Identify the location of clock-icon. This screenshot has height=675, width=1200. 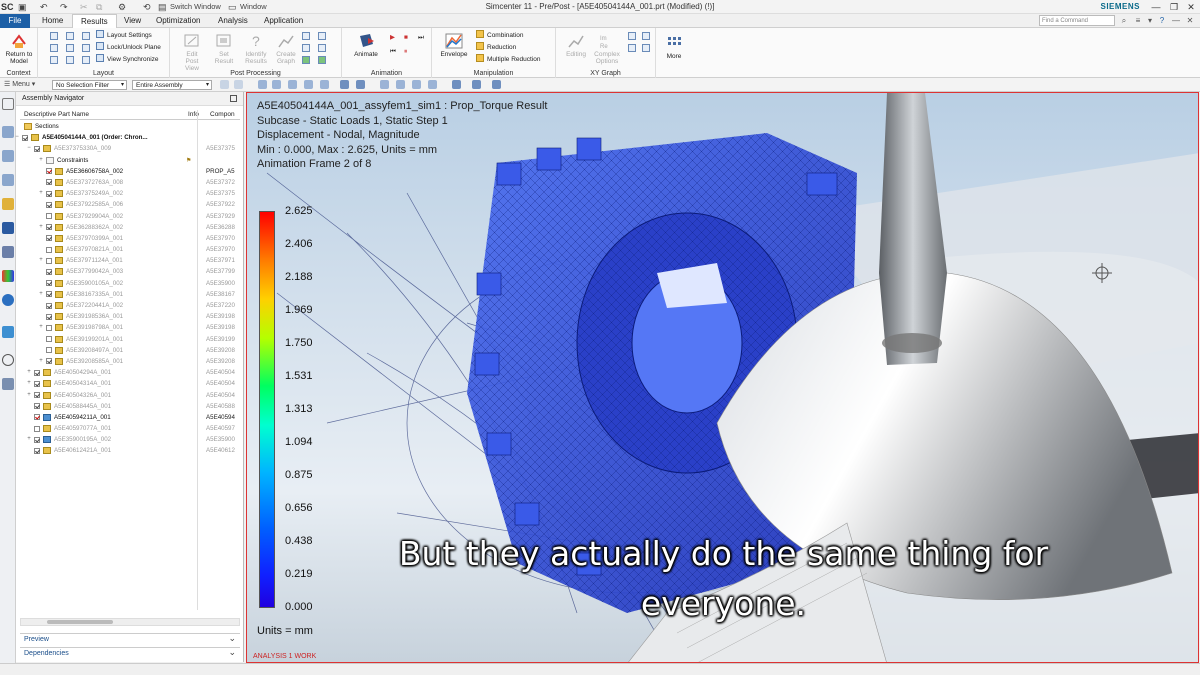
(8, 360).